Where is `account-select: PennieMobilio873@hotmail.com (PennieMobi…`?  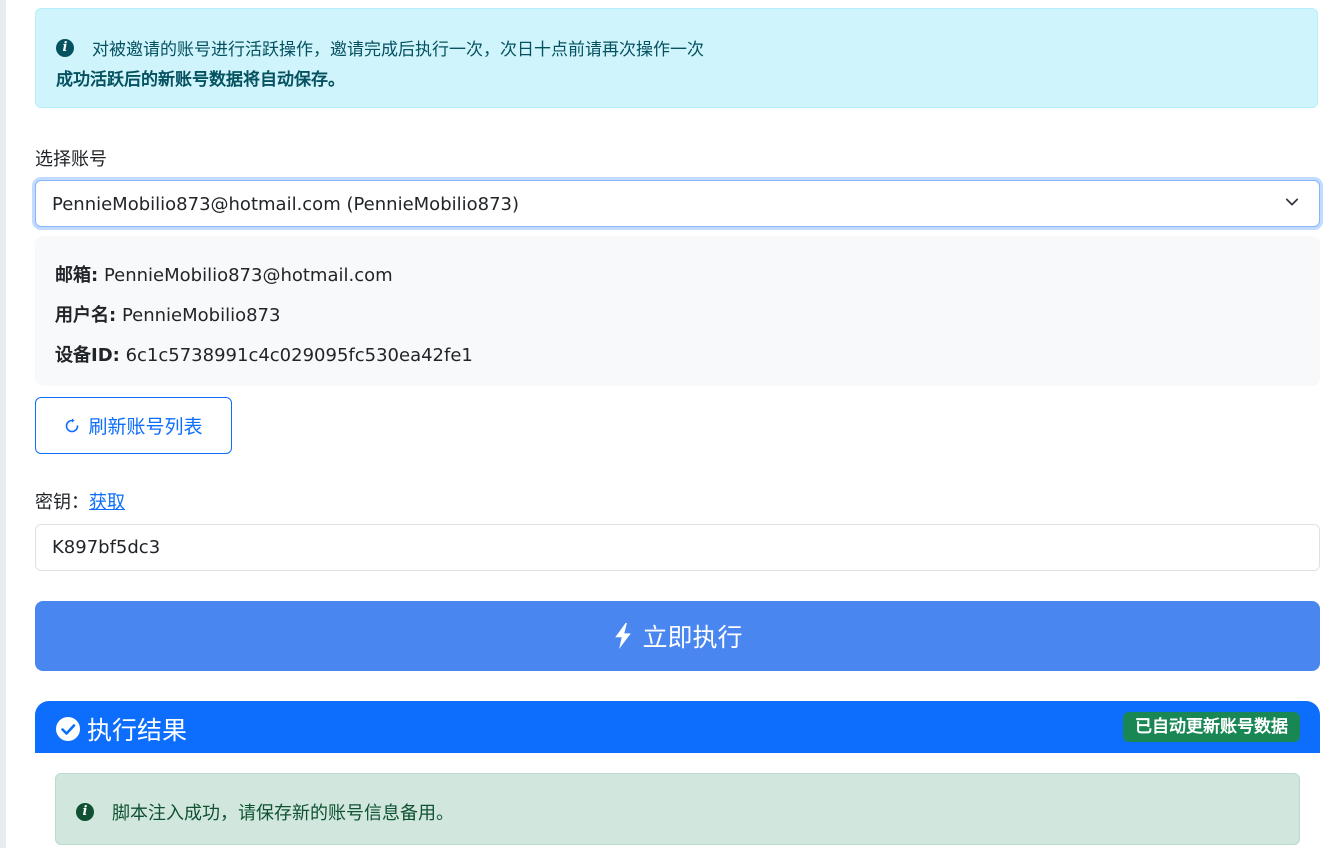 account-select: PennieMobilio873@hotmail.com (PennieMobi… is located at coordinates (677, 203).